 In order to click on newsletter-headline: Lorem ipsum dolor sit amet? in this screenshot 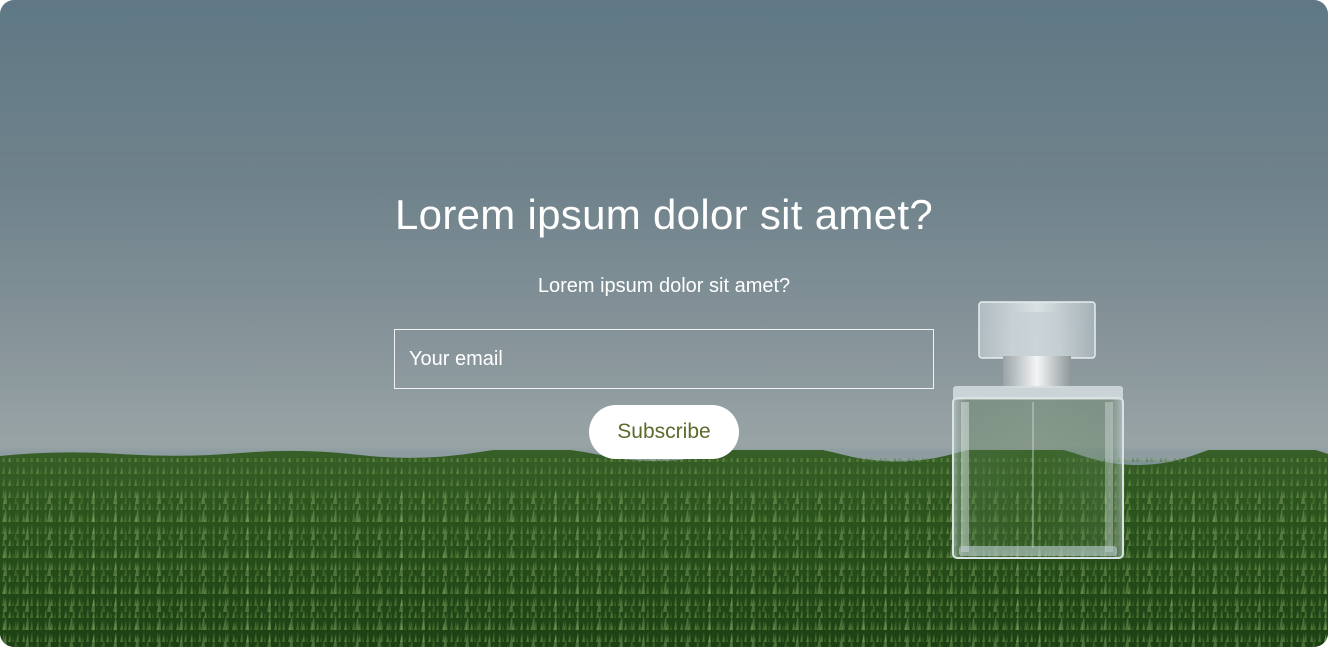, I will do `click(664, 214)`.